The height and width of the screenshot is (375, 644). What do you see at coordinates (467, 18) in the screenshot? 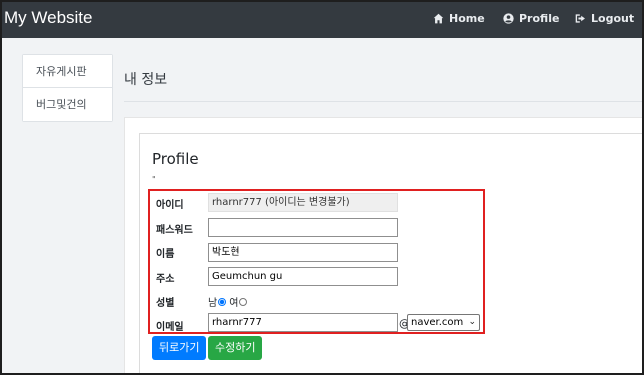
I see `nav-home-label: Home` at bounding box center [467, 18].